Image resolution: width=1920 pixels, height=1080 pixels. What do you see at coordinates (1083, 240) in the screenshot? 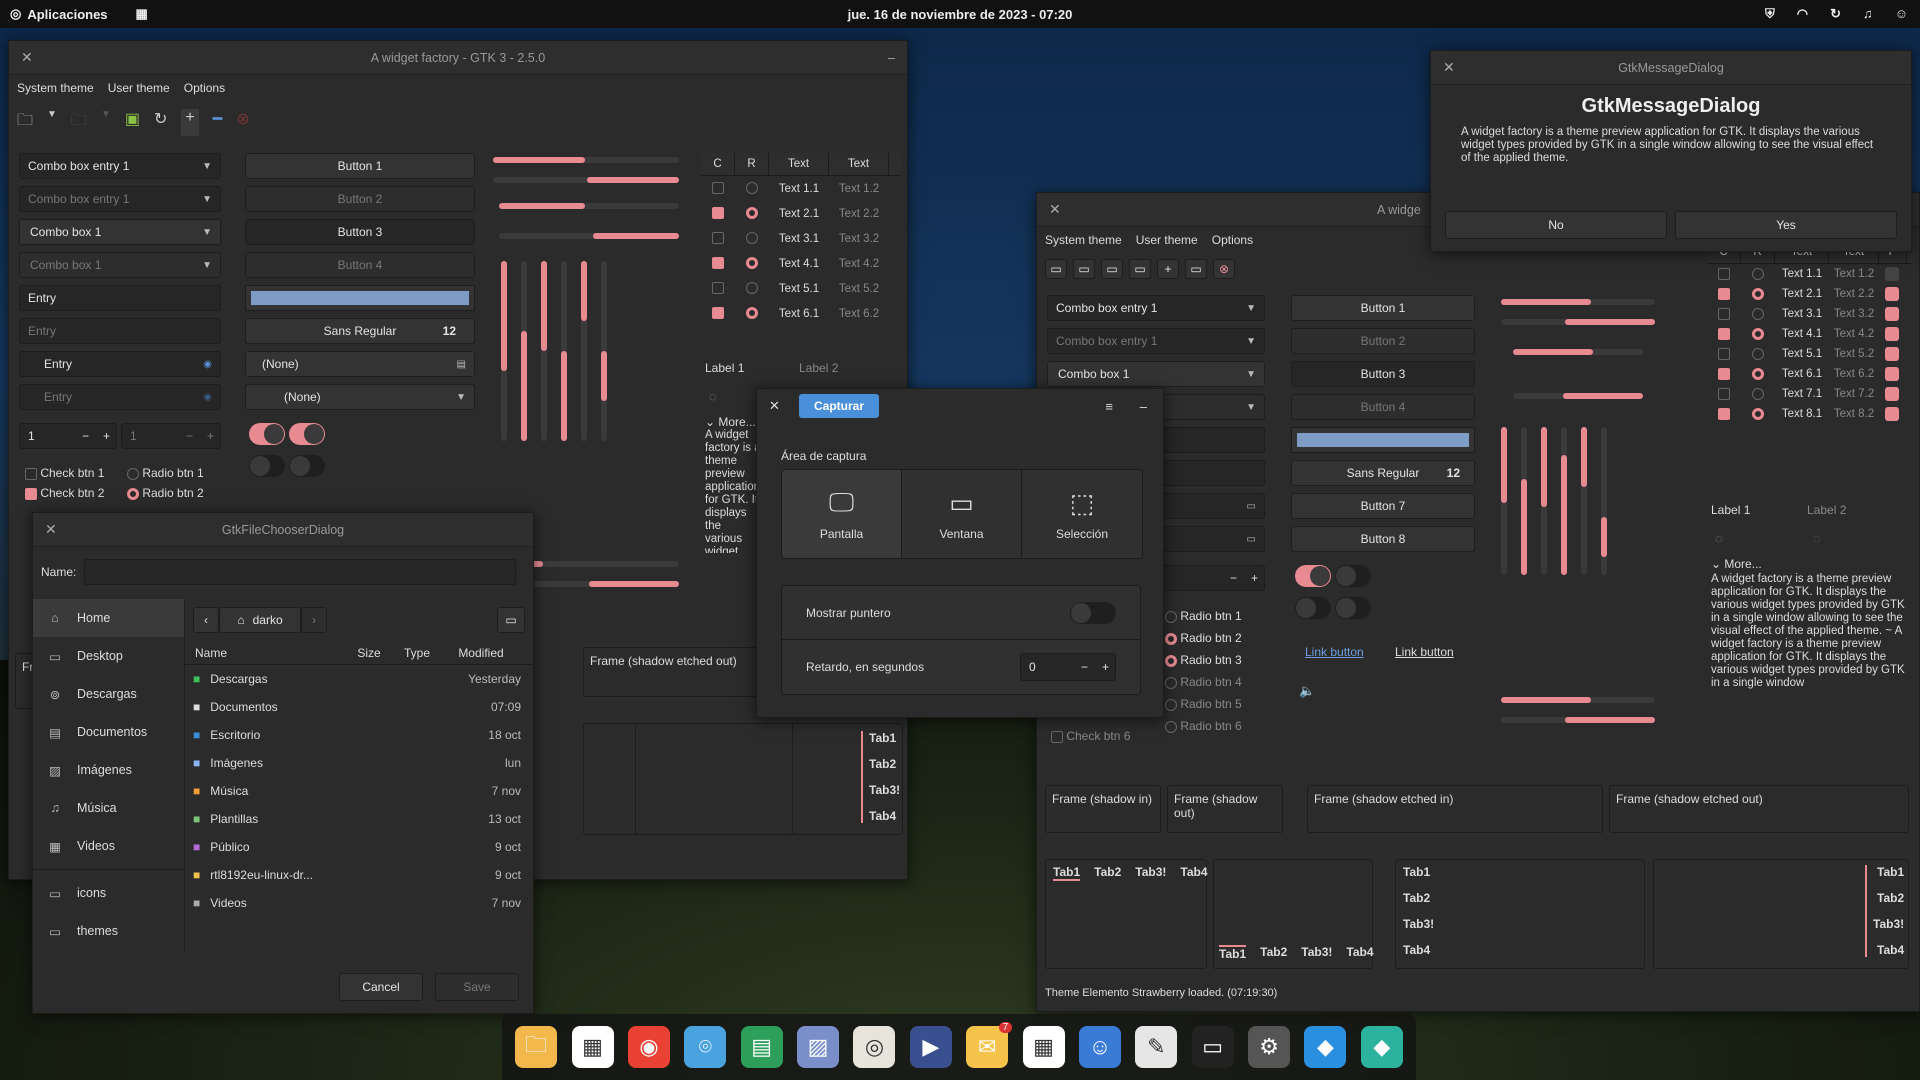
I see `menu-system-theme: System theme` at bounding box center [1083, 240].